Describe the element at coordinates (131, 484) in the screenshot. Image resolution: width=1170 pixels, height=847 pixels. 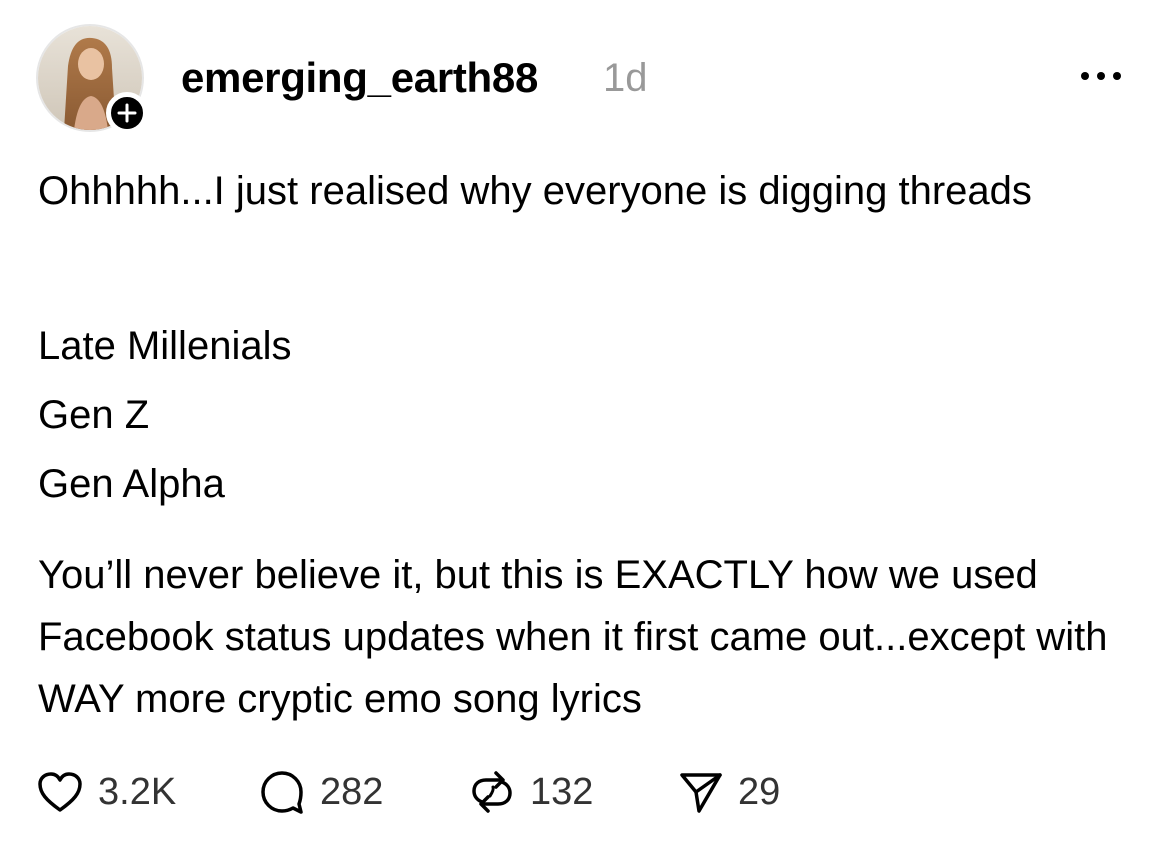
I see `post-text-line: Gen Alpha` at that location.